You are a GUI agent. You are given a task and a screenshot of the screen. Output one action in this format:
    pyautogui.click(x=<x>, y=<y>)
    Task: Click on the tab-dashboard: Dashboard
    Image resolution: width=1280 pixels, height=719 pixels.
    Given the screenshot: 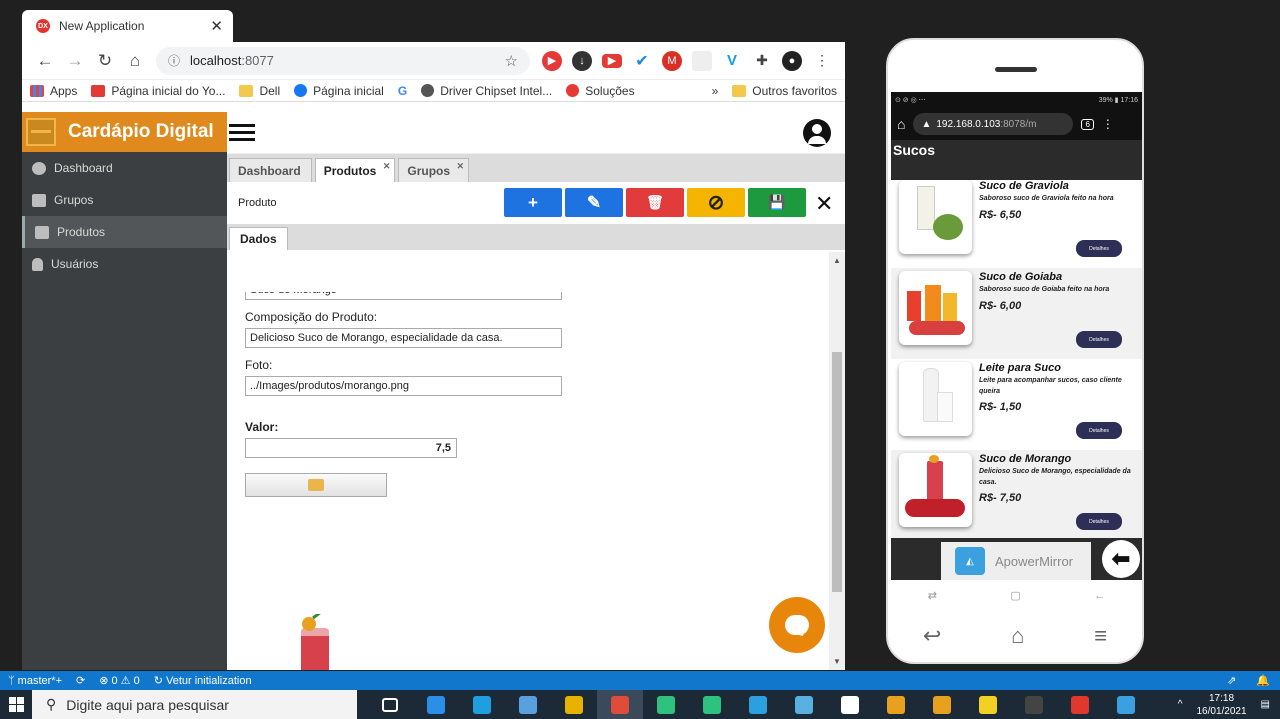 What is the action you would take?
    pyautogui.click(x=270, y=170)
    